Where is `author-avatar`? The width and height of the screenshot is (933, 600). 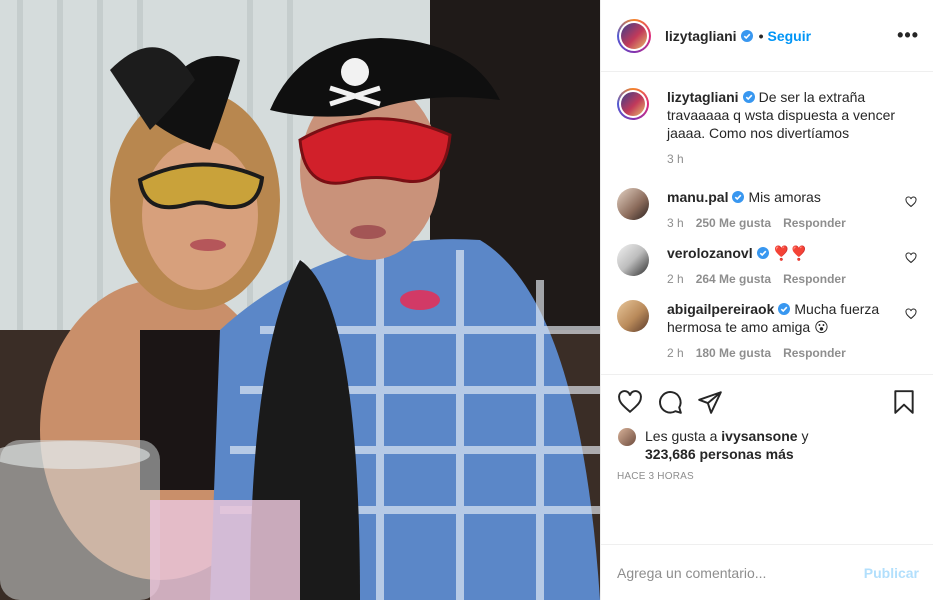
author-avatar is located at coordinates (634, 35).